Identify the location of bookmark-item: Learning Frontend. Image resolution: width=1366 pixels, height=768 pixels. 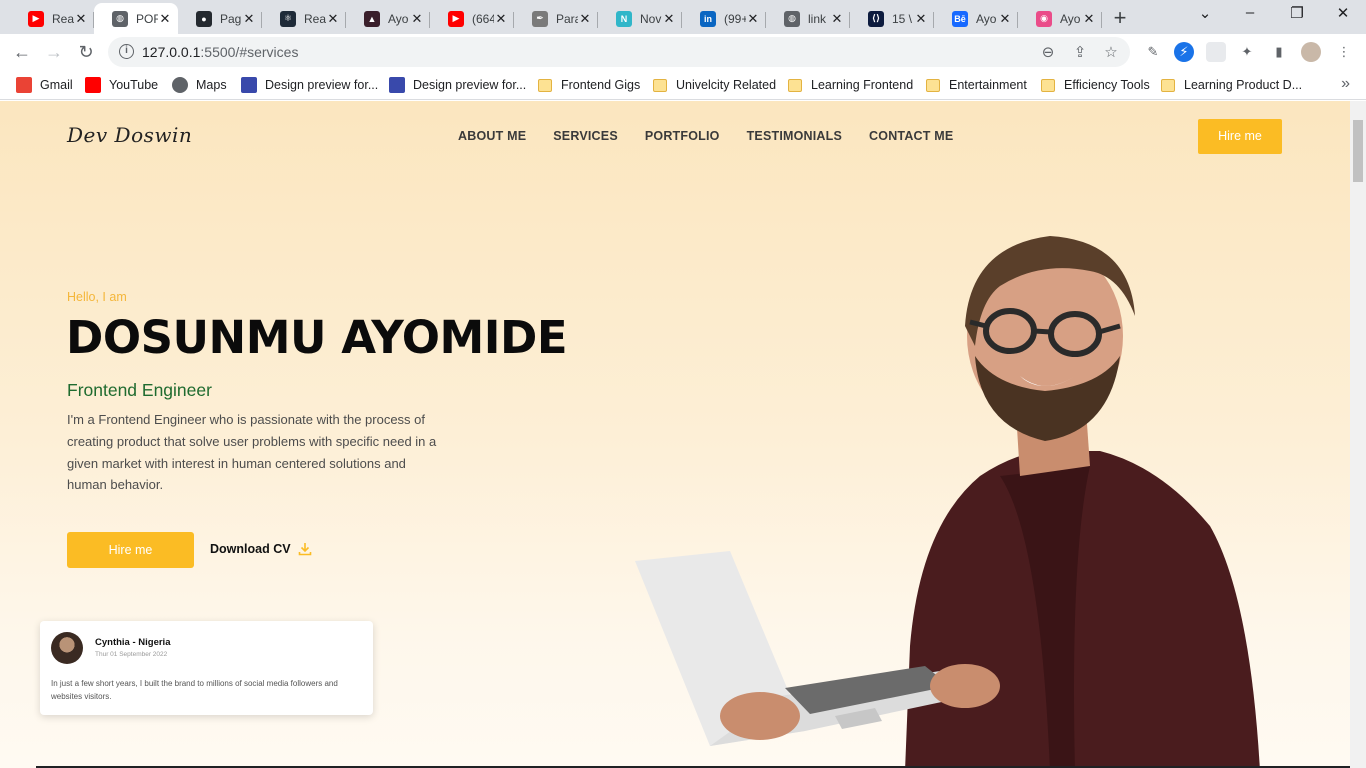
(850, 85).